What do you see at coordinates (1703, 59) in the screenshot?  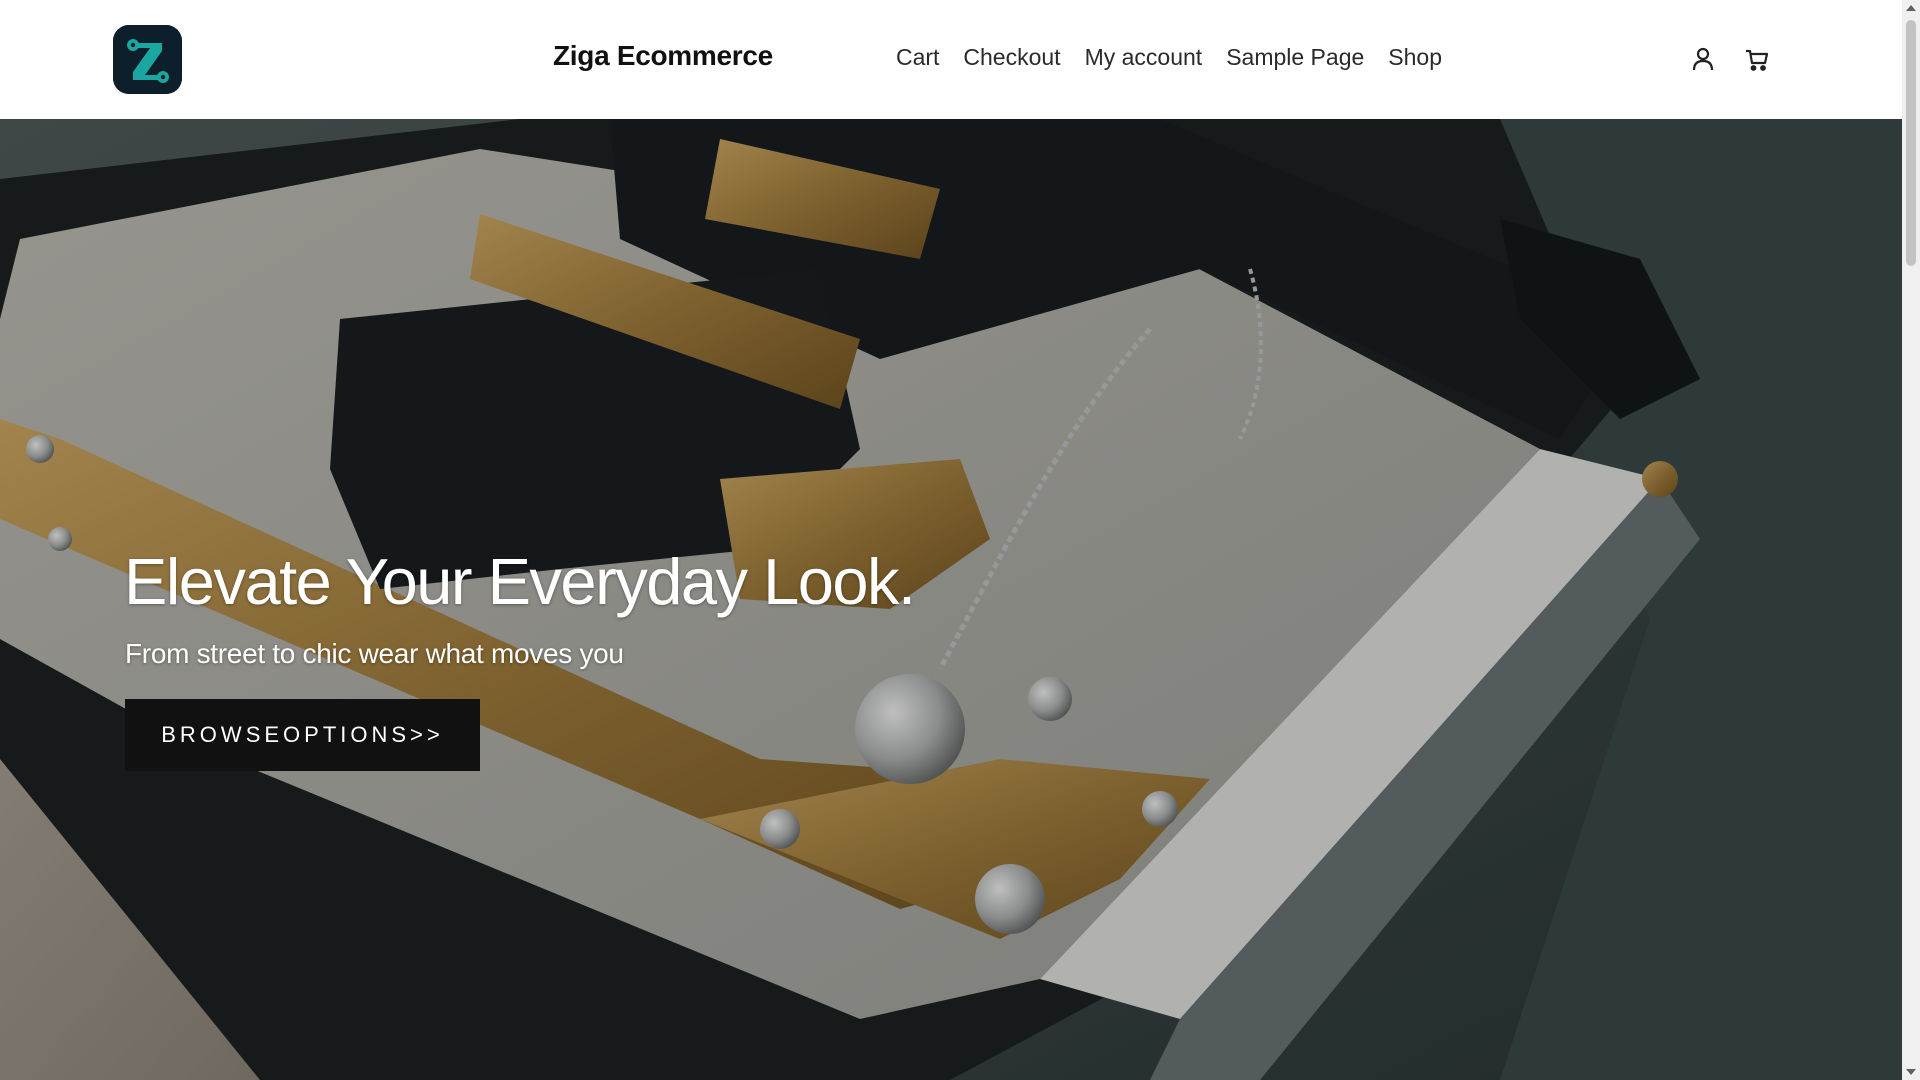 I see `user-icon` at bounding box center [1703, 59].